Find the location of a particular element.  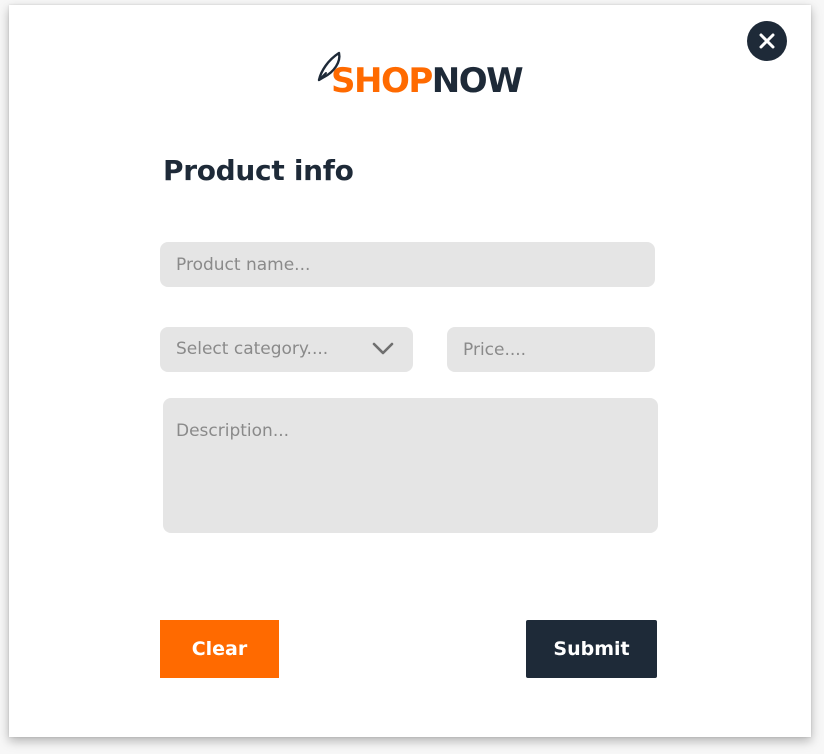

clear-button: Clear is located at coordinates (219, 649).